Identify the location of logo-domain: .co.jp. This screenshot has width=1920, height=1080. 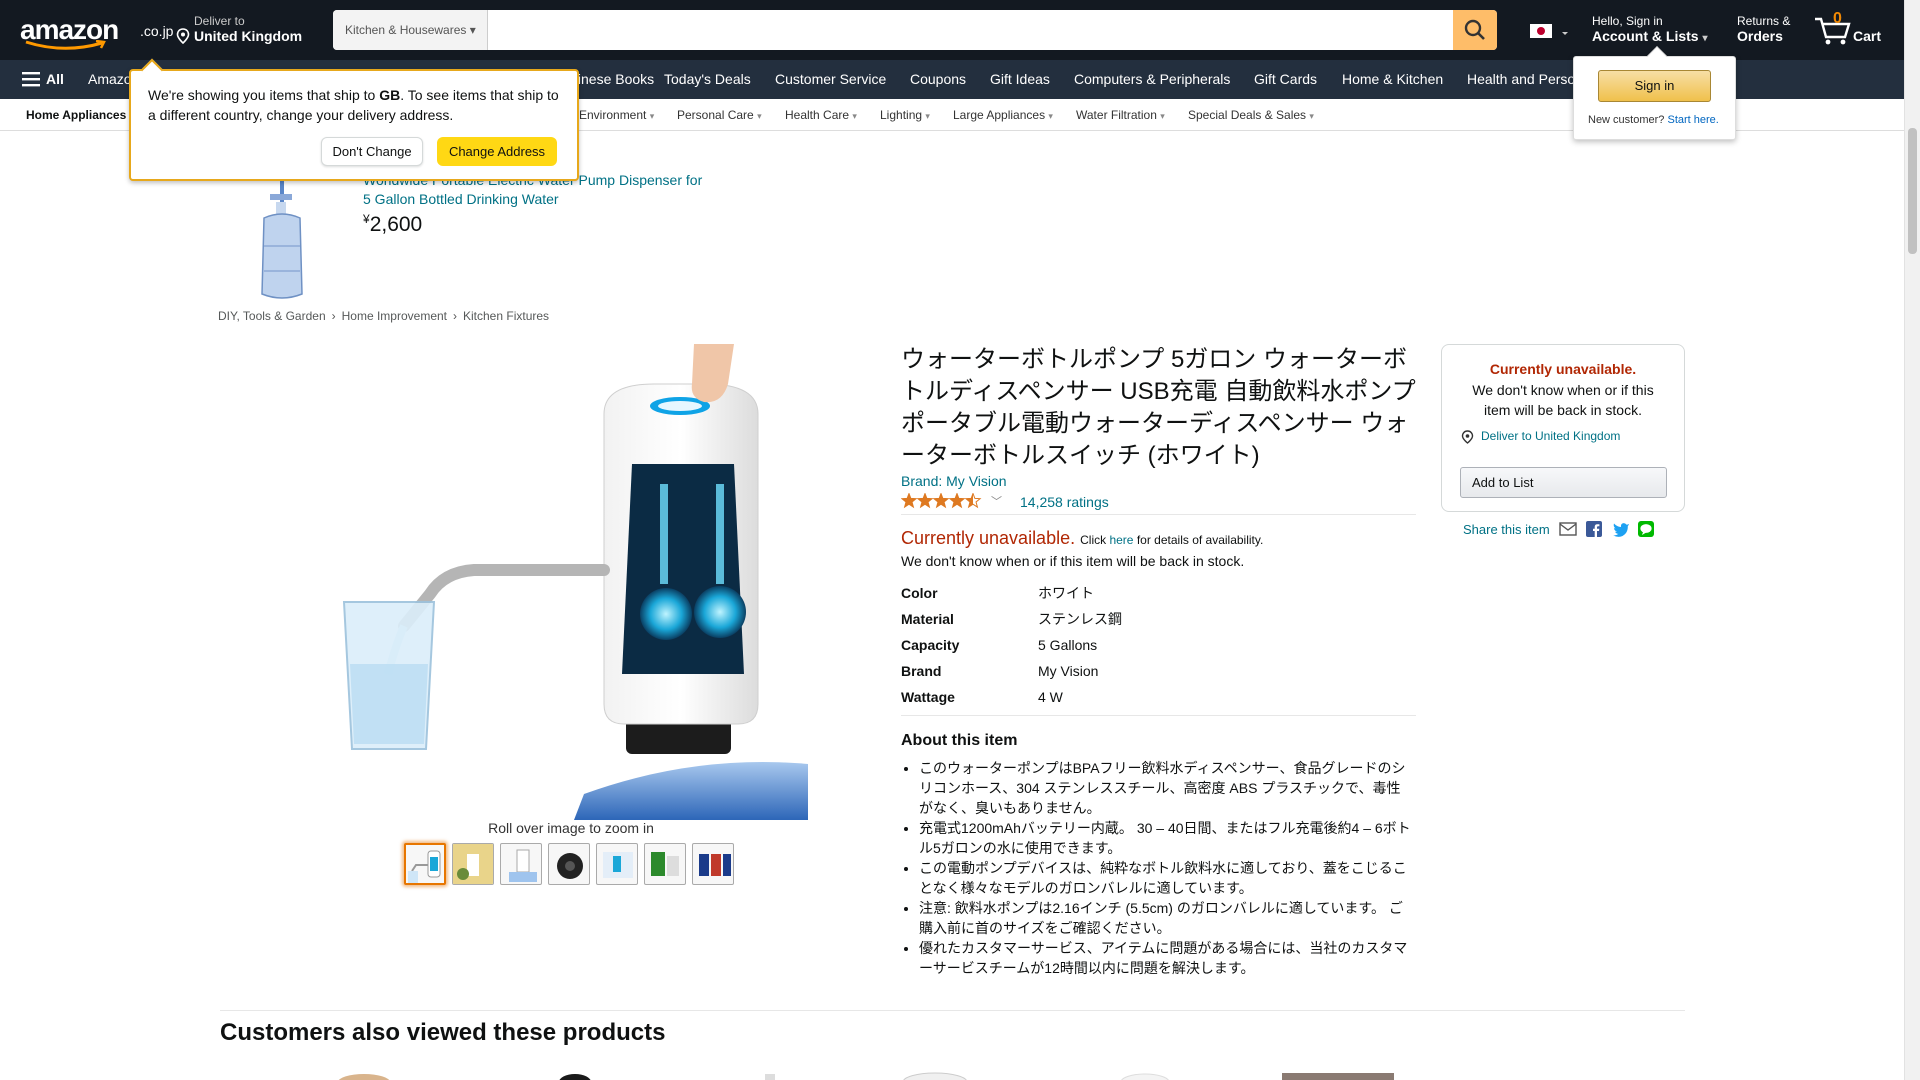
(157, 31).